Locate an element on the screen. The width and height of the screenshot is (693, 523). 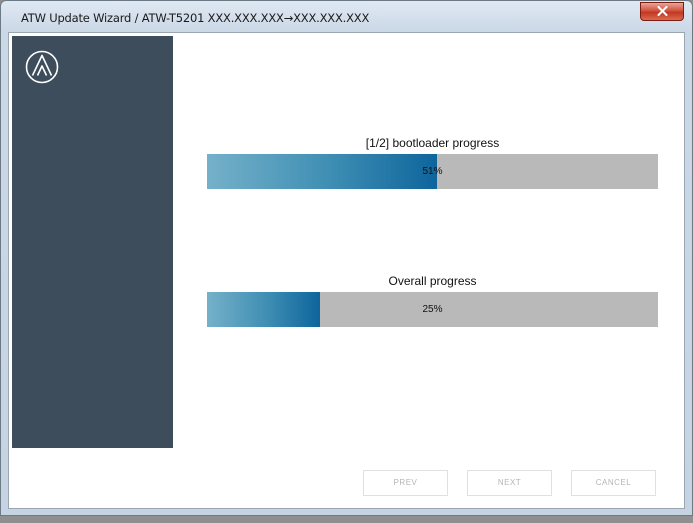
close-icon is located at coordinates (662, 12).